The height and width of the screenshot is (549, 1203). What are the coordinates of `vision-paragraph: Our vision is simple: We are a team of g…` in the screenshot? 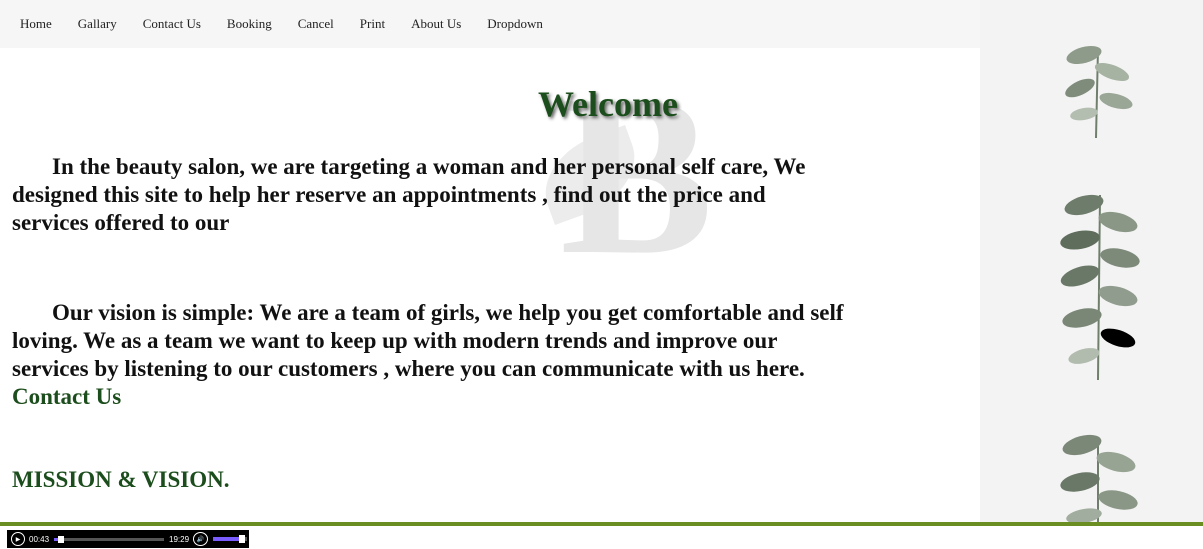 It's located at (432, 355).